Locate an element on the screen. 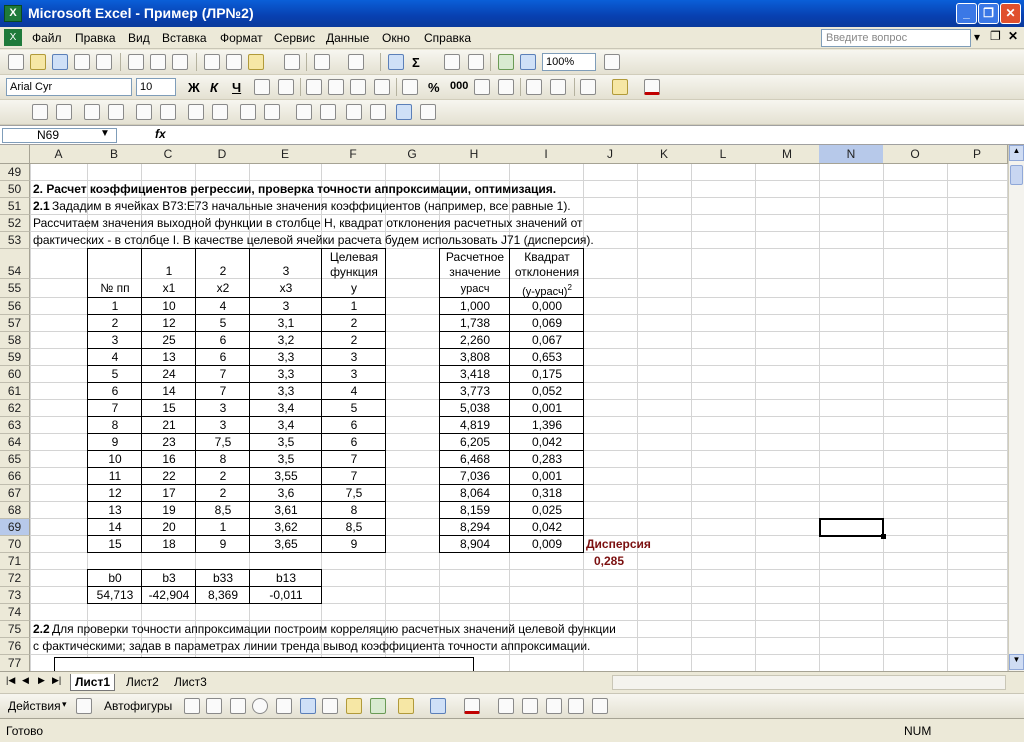  list-box-icon is located at coordinates (196, 112).